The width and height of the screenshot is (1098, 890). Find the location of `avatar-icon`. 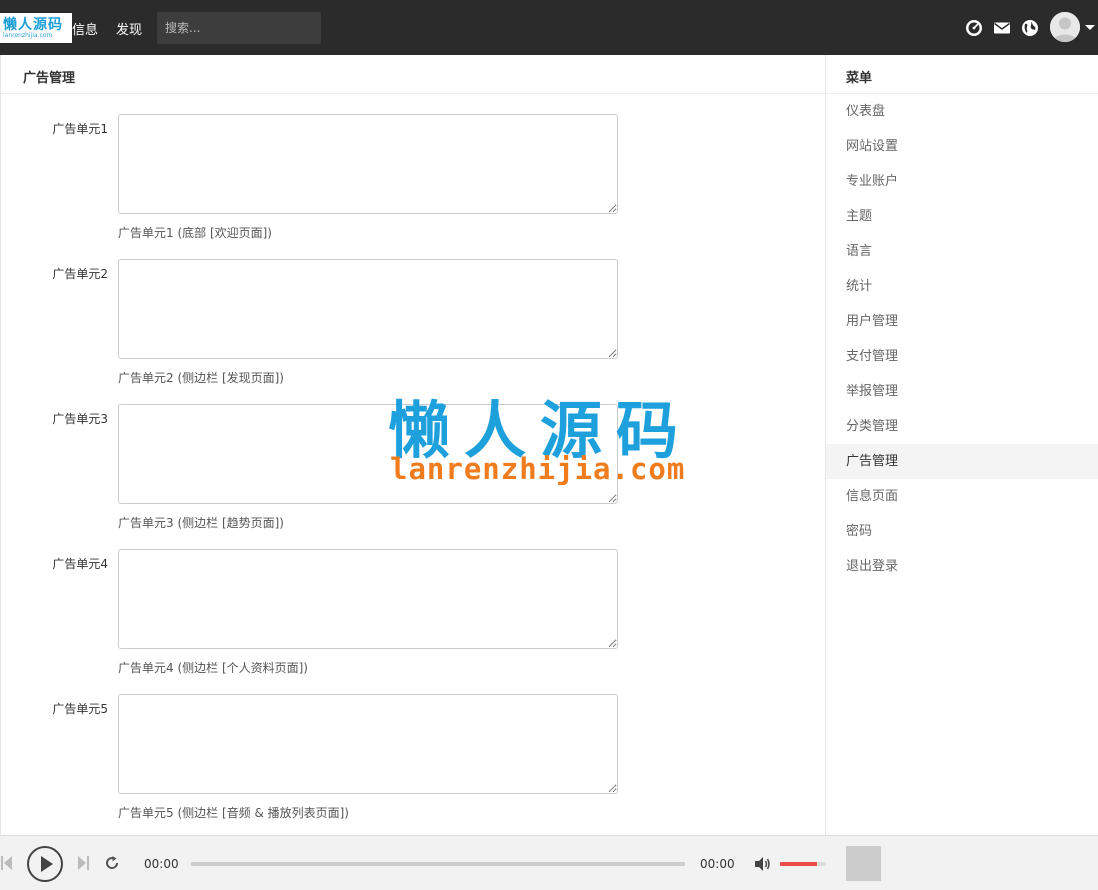

avatar-icon is located at coordinates (1065, 27).